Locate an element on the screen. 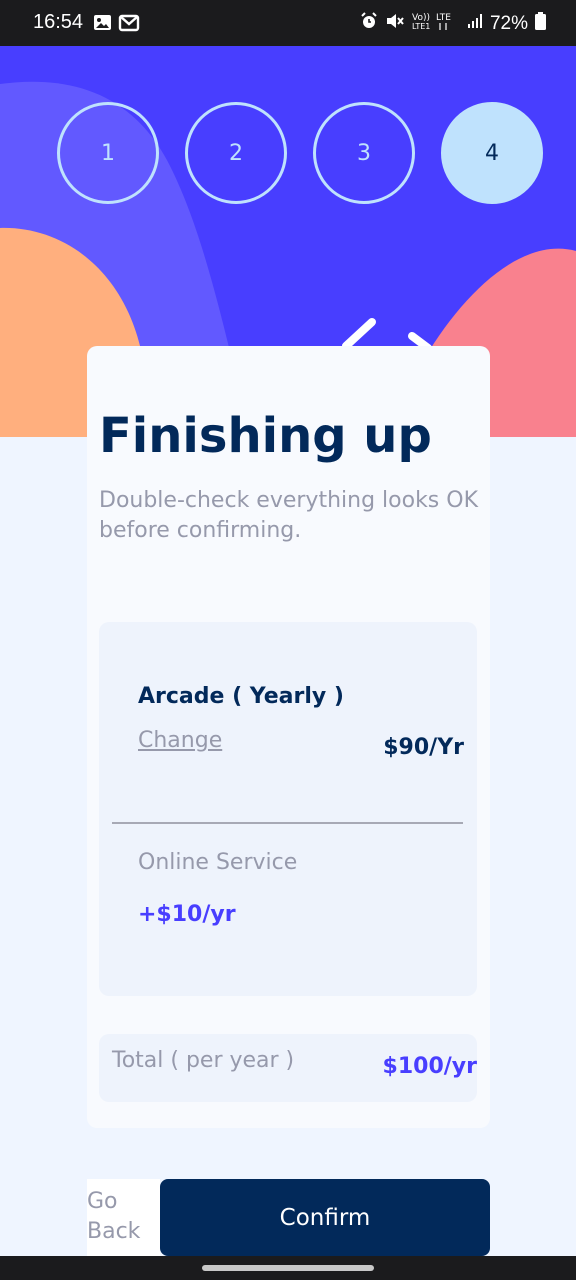 This screenshot has width=576, height=1280. summary-divider is located at coordinates (287, 823).